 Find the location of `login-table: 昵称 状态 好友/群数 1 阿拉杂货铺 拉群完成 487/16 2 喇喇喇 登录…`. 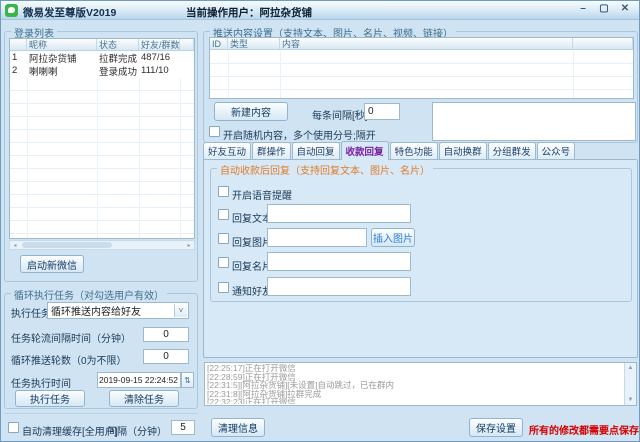

login-table: 昵称 状态 好友/群数 1 阿拉杂货铺 拉群完成 487/16 2 喇喇喇 登录… is located at coordinates (102, 138).